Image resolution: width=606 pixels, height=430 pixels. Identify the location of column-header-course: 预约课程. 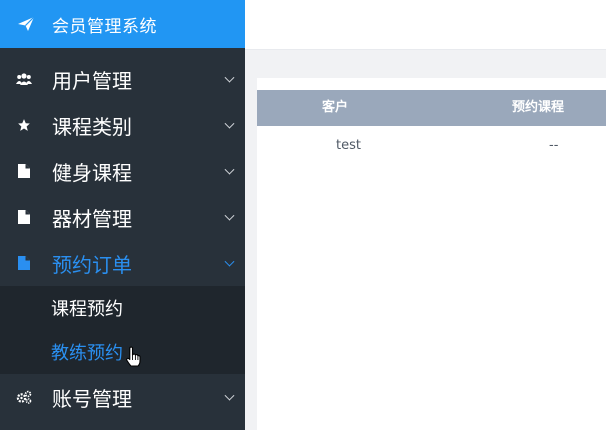
(538, 107).